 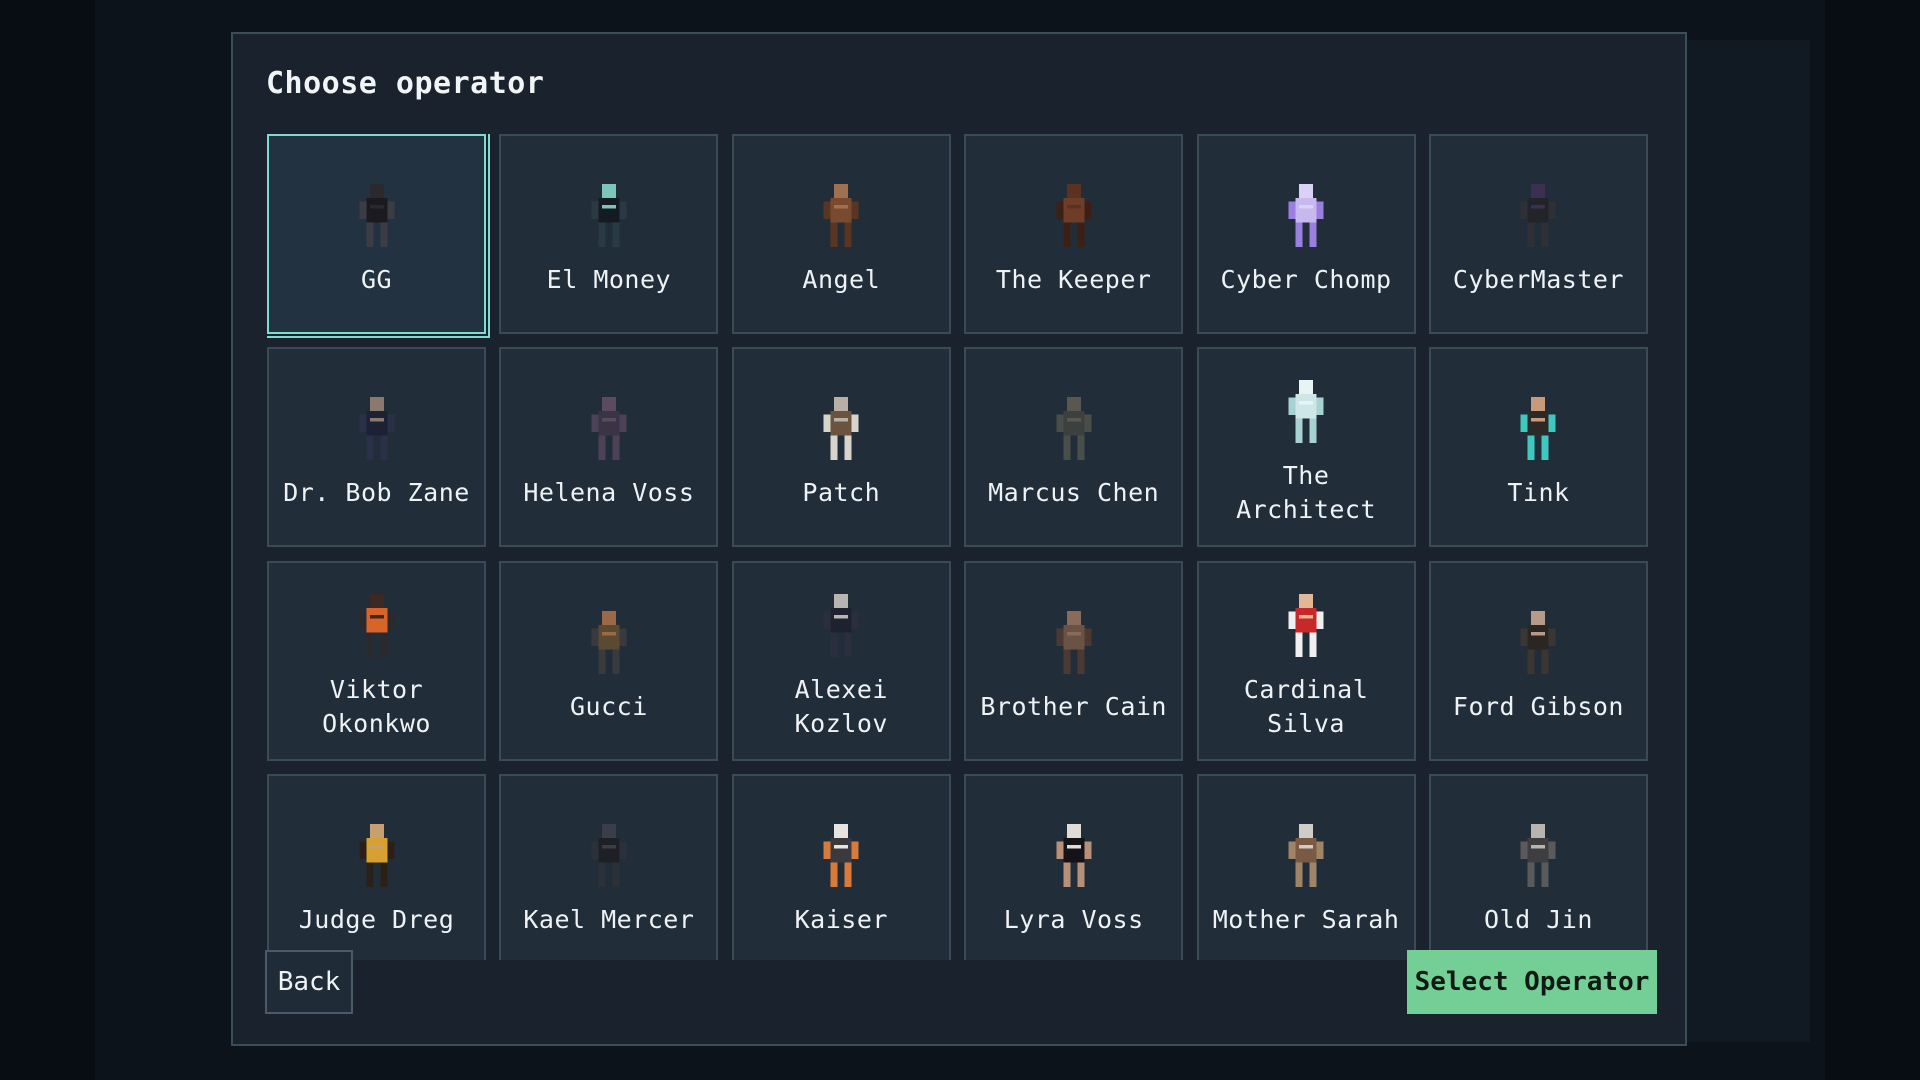 What do you see at coordinates (376, 625) in the screenshot?
I see `operator-viktor-okonkwo-portrait` at bounding box center [376, 625].